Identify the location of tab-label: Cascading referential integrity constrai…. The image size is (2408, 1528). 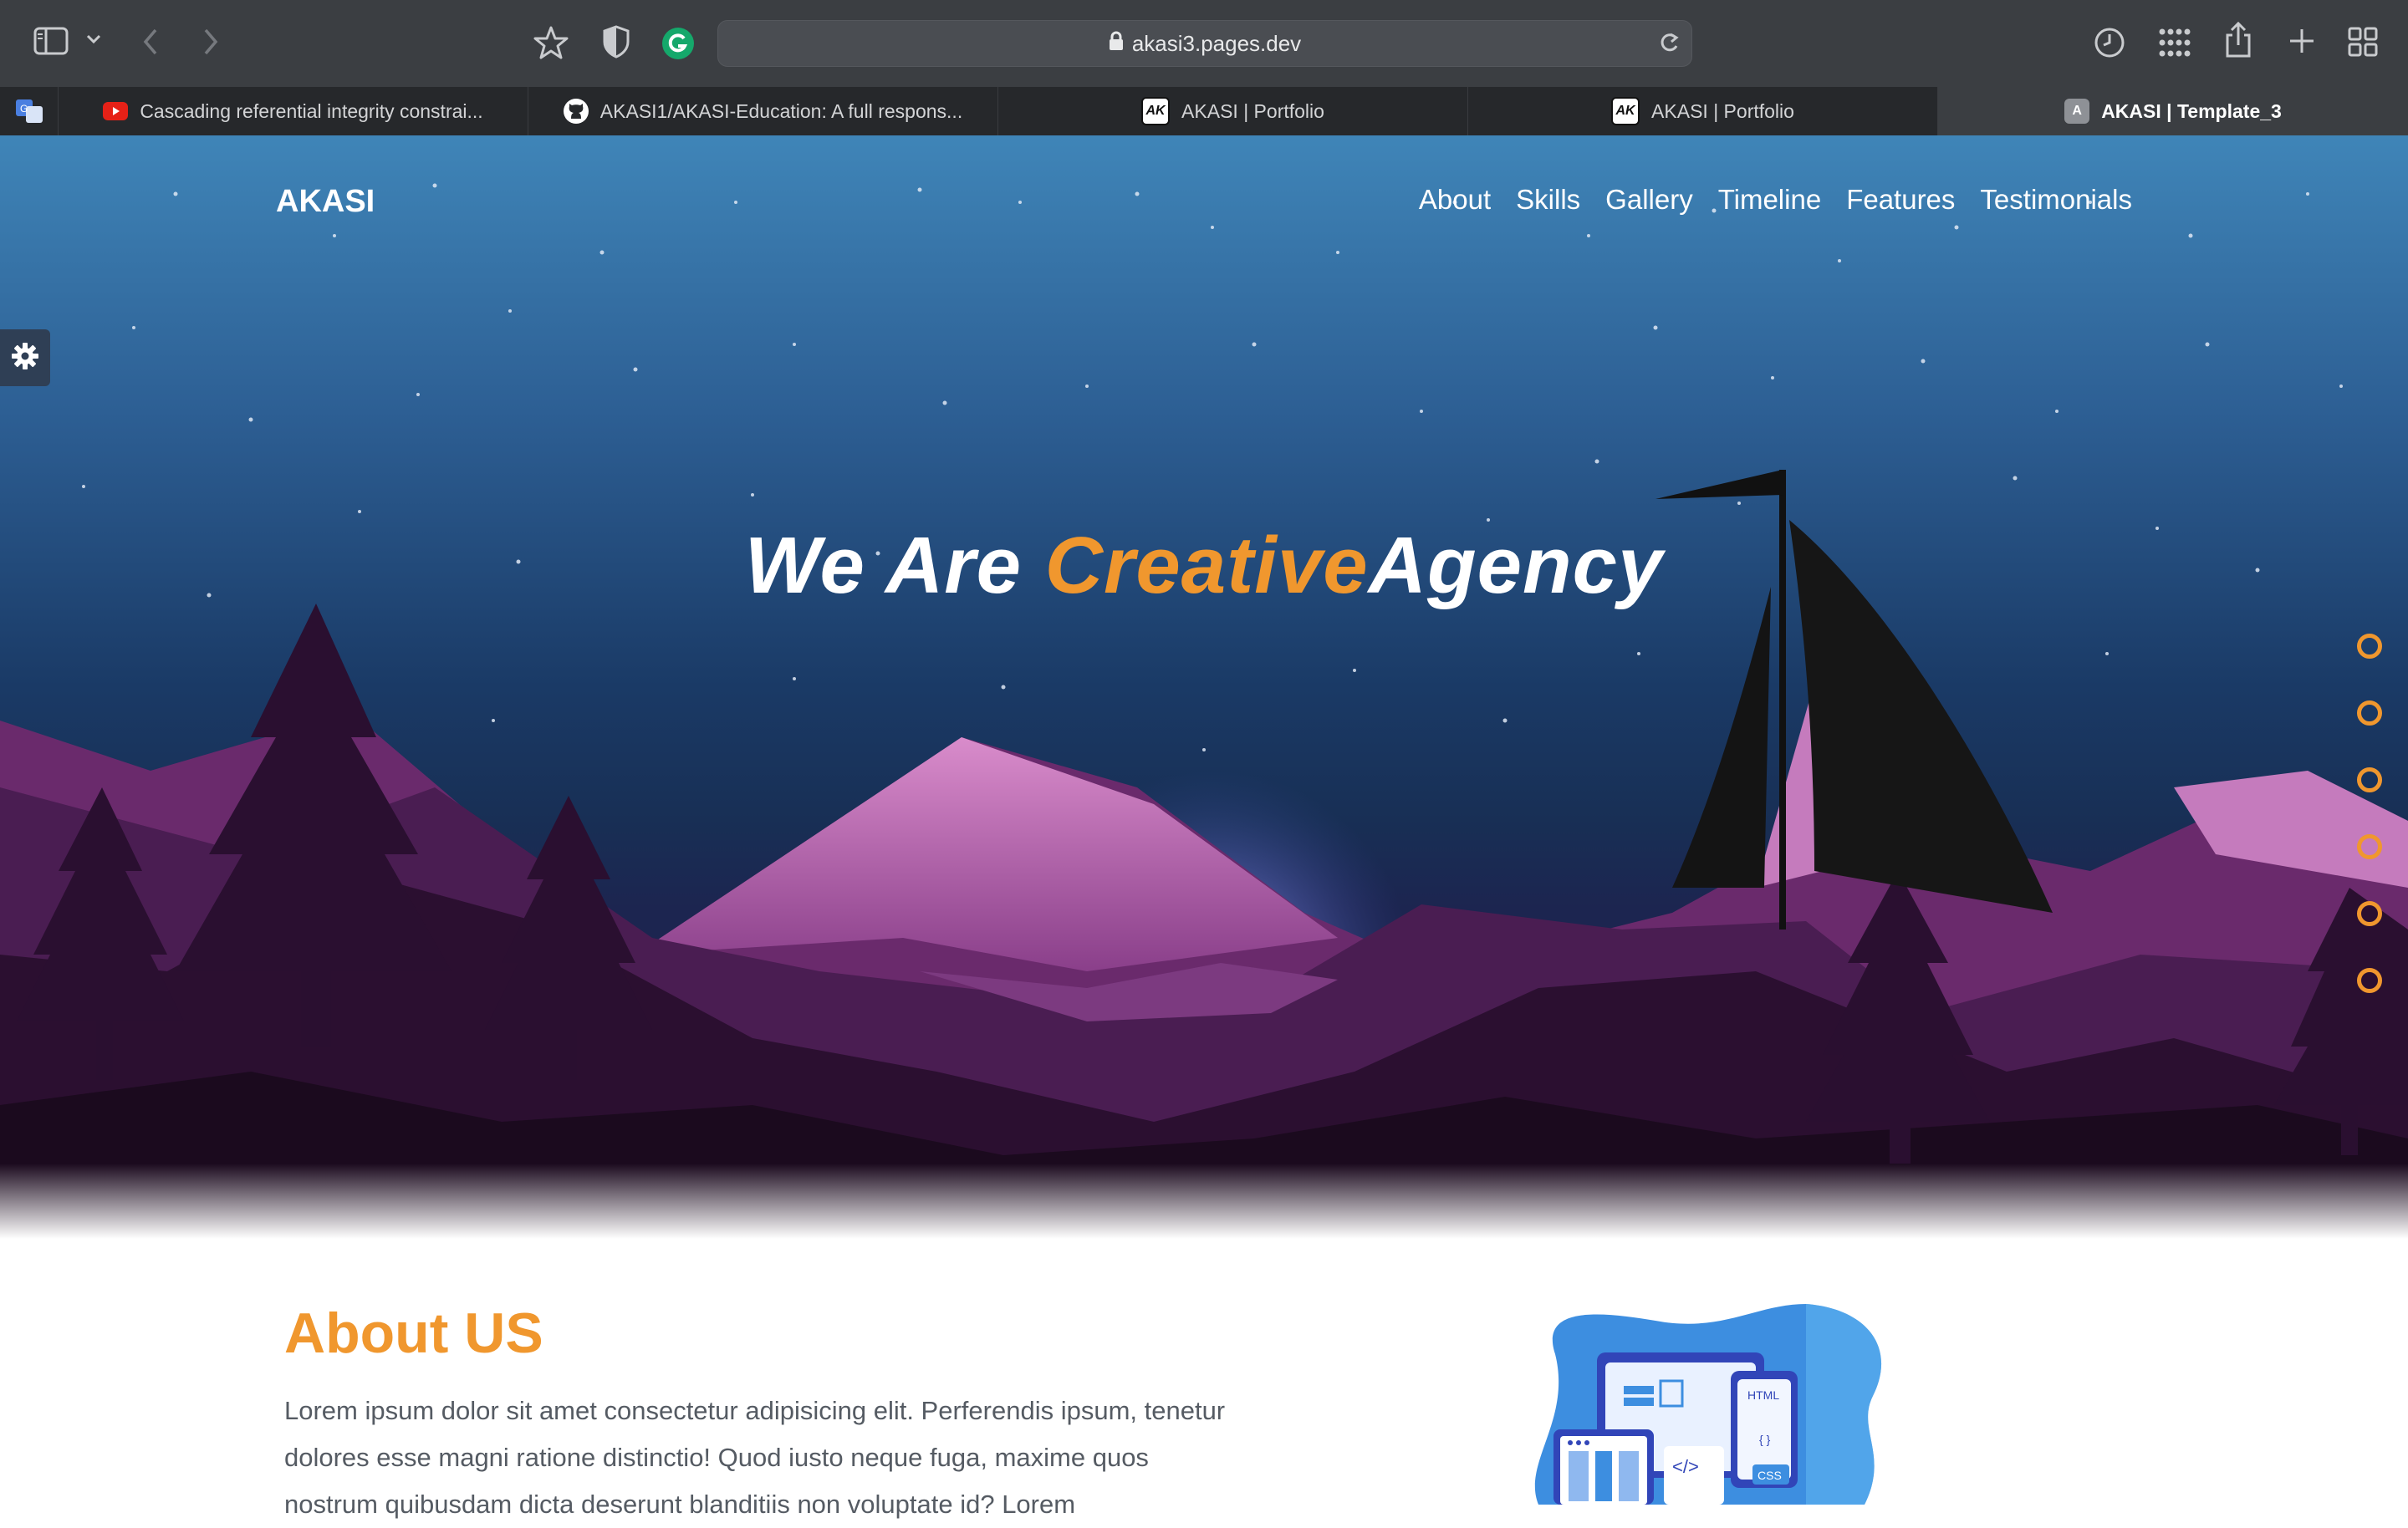
(312, 110).